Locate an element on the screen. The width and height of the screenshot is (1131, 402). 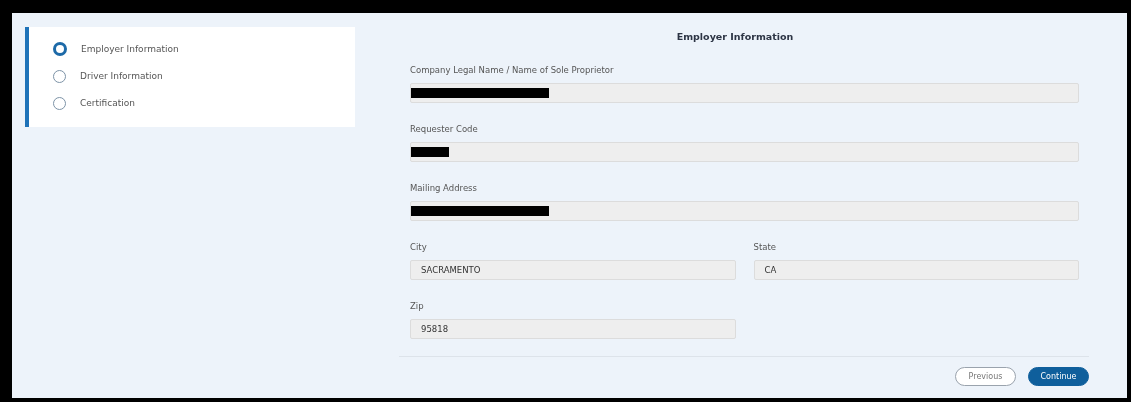
input-field: 95818 is located at coordinates (573, 329).